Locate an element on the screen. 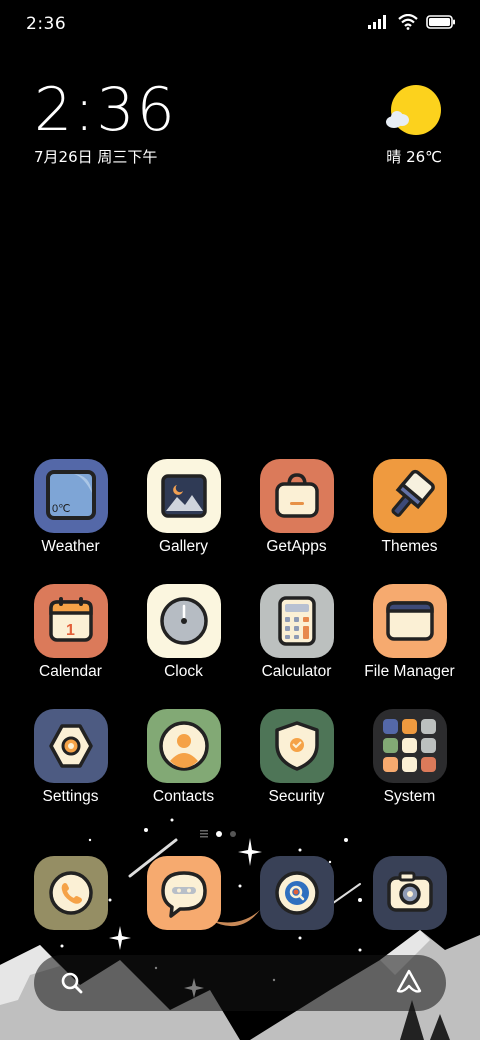 This screenshot has width=480, height=1040. app-themes: Themes is located at coordinates (409, 507).